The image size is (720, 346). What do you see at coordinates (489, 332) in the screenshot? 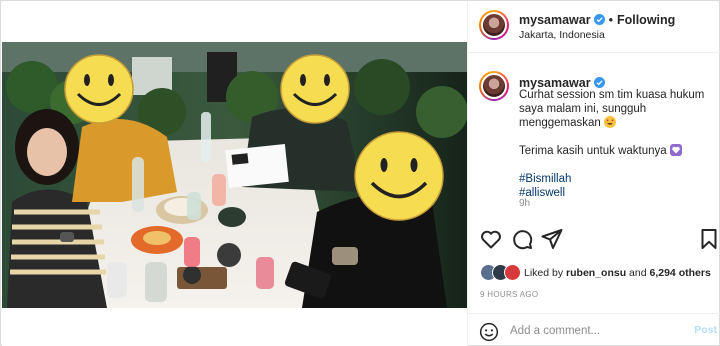
I see `emoji-icon` at bounding box center [489, 332].